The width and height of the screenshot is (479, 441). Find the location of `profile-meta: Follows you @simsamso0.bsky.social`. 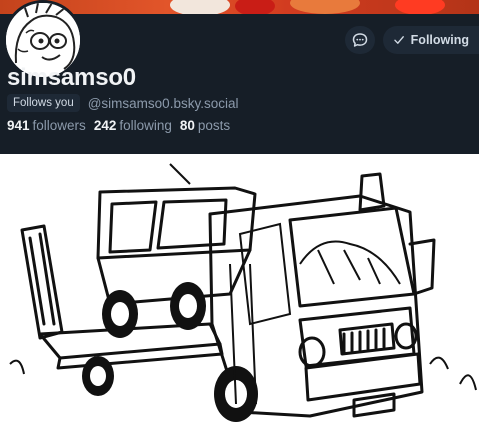

profile-meta: Follows you @simsamso0.bsky.social is located at coordinates (122, 103).